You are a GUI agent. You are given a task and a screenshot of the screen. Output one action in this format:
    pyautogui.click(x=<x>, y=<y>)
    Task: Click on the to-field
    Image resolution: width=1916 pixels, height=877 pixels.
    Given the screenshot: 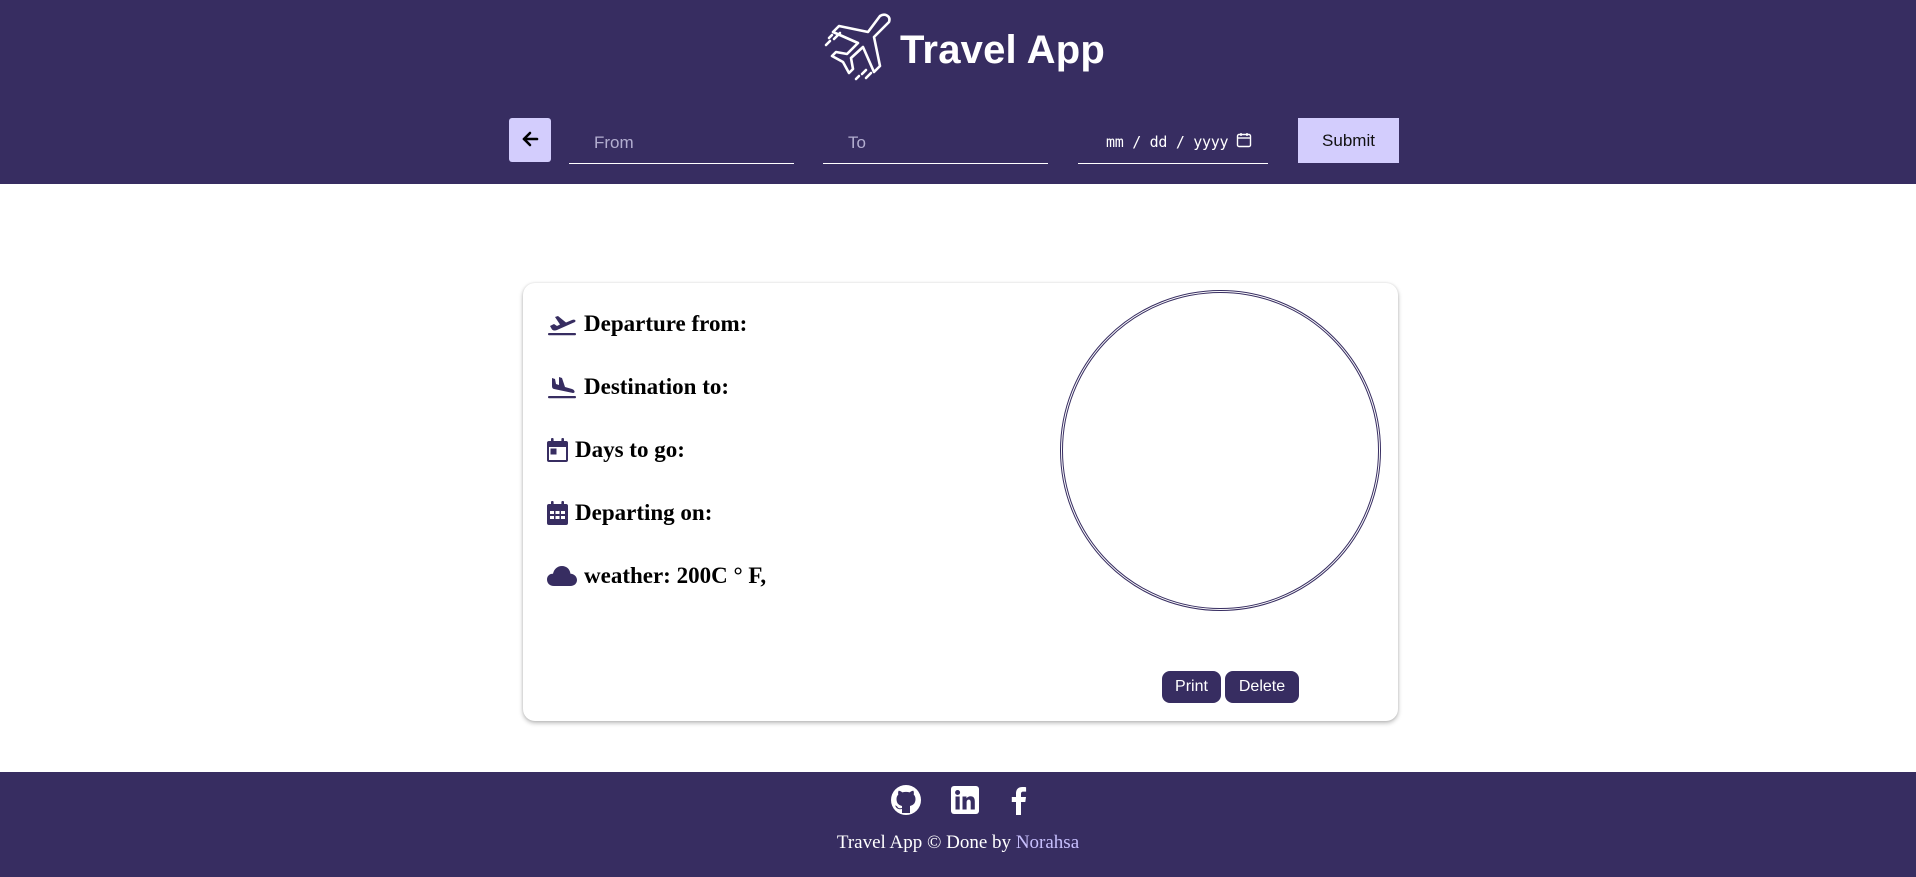 What is the action you would take?
    pyautogui.click(x=935, y=141)
    